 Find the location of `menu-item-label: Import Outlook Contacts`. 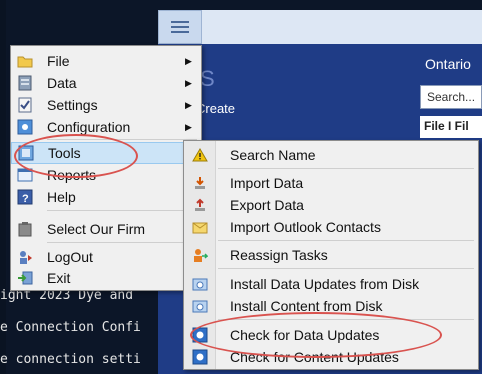

menu-item-label: Import Outlook Contacts is located at coordinates (305, 227).